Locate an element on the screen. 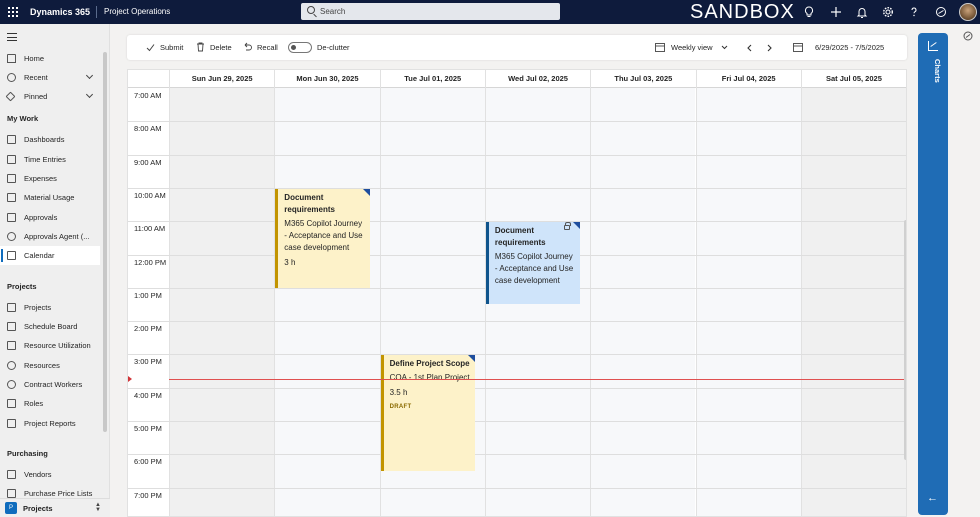 This screenshot has height=517, width=980. nav-item-contract-workers: Contract Workers is located at coordinates (50, 384).